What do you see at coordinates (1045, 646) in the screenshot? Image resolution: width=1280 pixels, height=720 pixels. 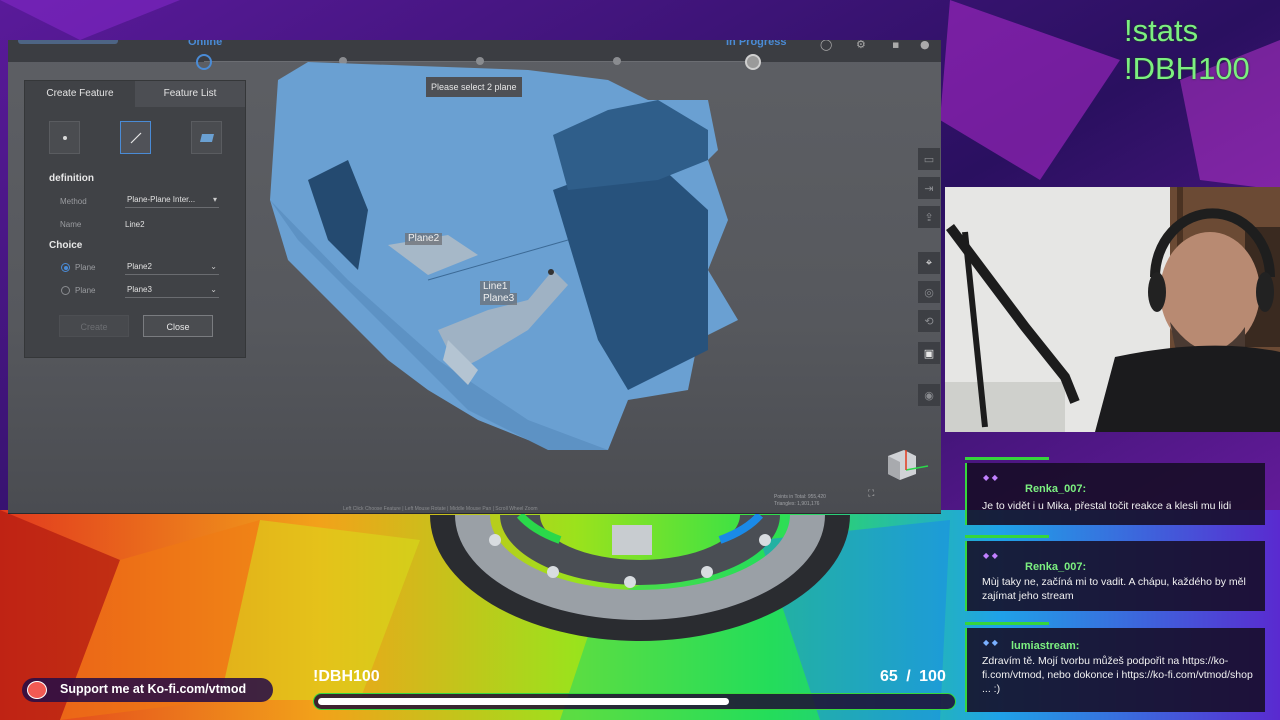 I see `chat-username: lumiastream:` at bounding box center [1045, 646].